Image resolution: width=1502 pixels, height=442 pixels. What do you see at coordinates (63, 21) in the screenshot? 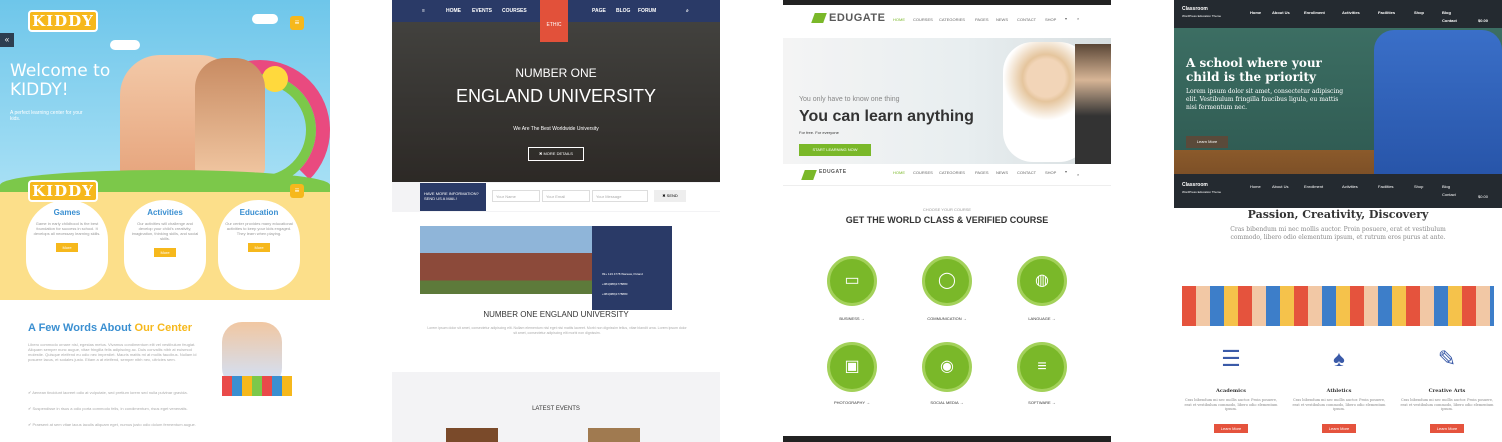
I see `kiddy-logo: KIDDY` at bounding box center [63, 21].